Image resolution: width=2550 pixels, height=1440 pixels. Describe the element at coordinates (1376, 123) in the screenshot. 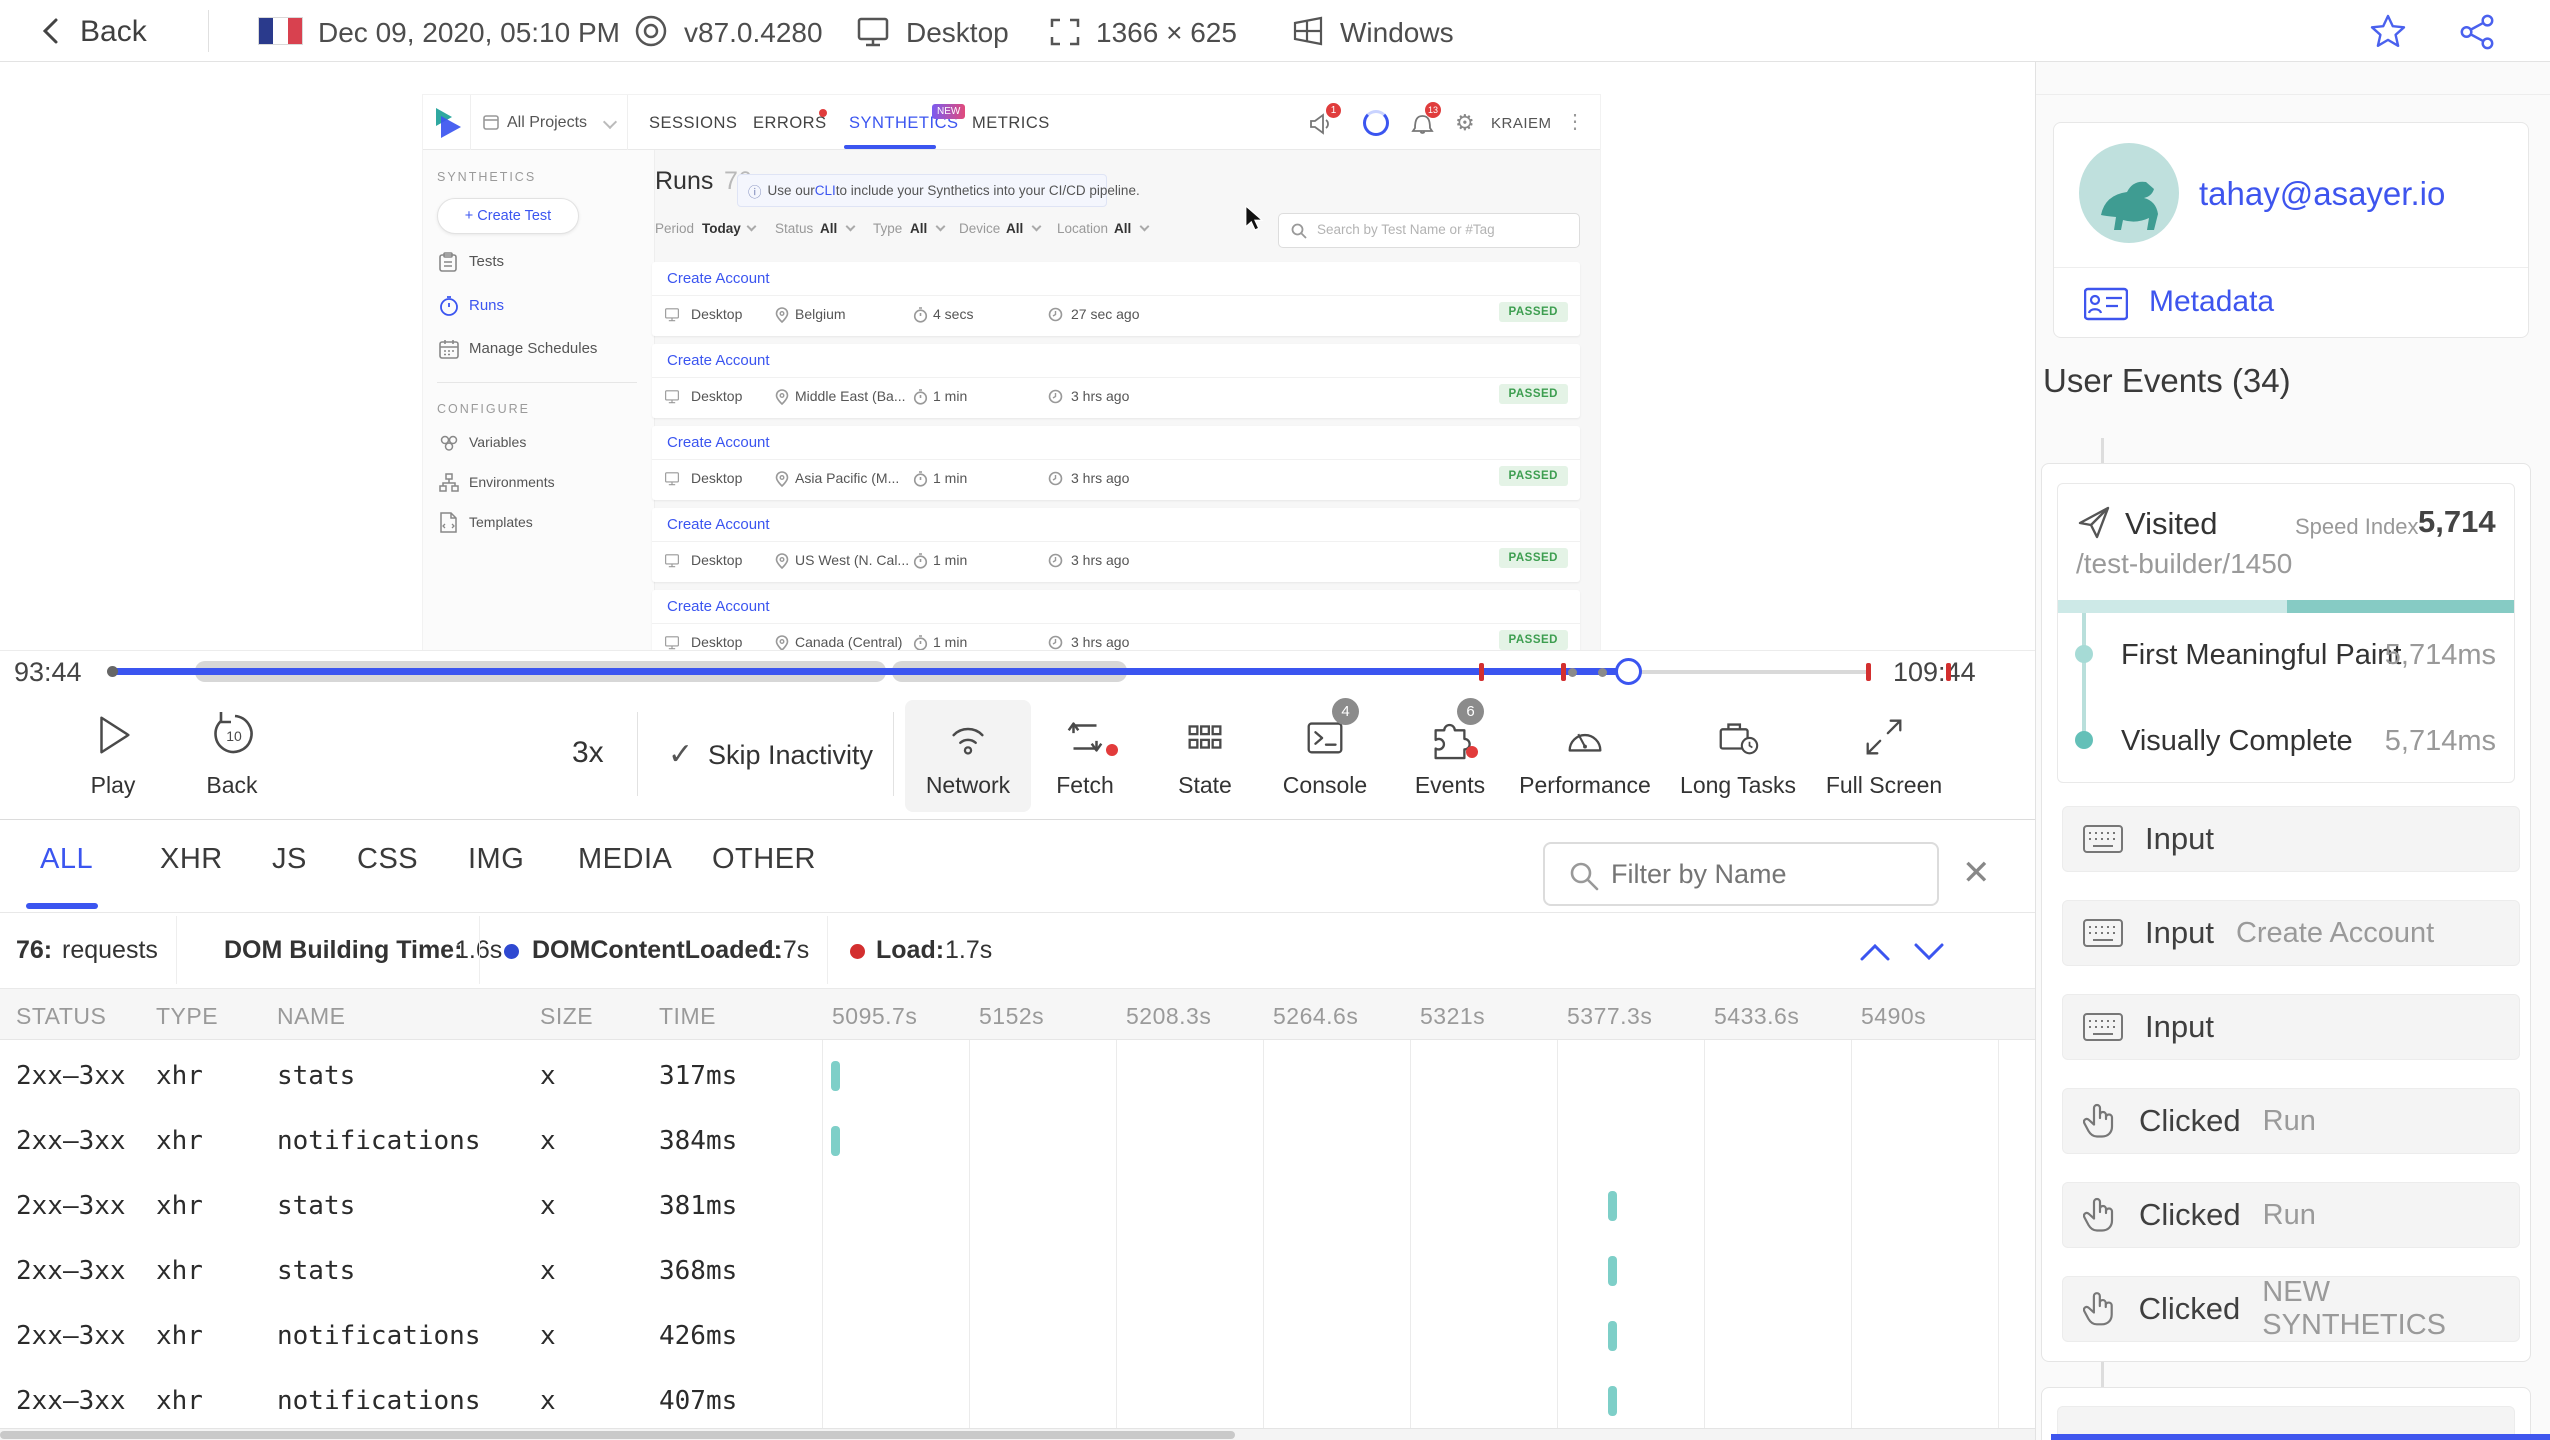

I see `loading-spinner-icon` at that location.